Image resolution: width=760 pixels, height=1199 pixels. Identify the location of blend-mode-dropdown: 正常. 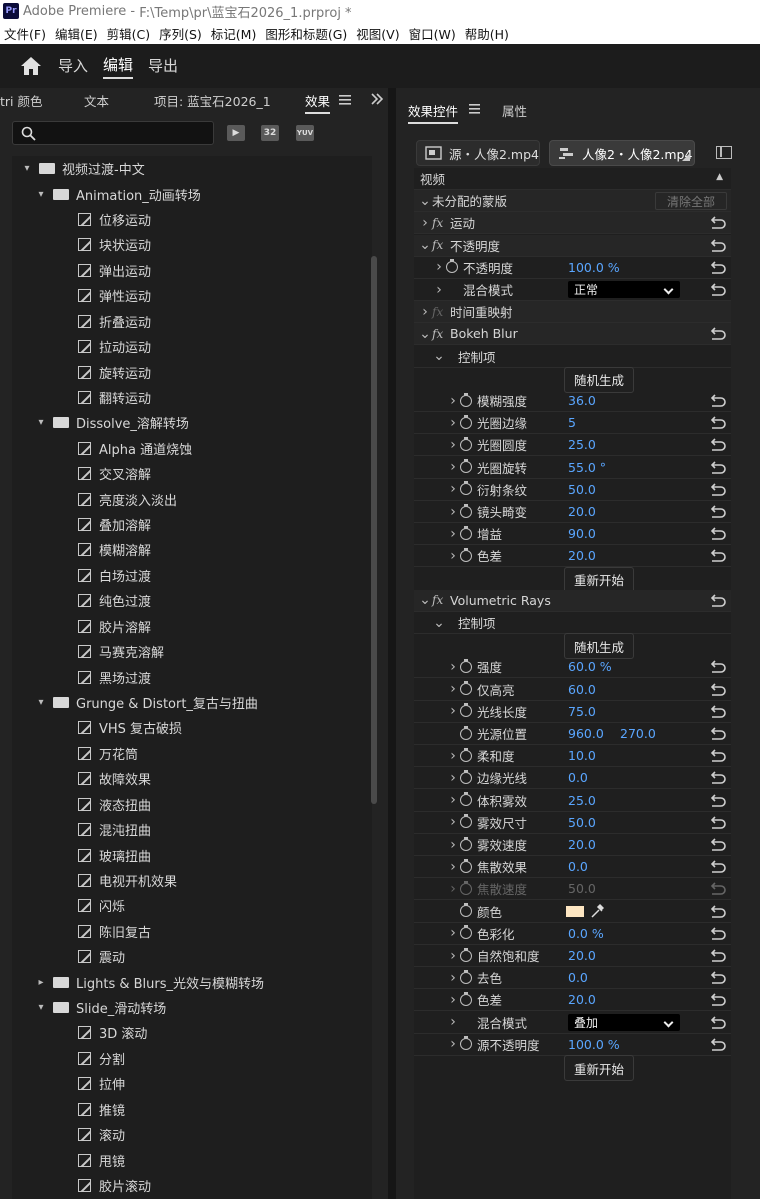
(624, 289).